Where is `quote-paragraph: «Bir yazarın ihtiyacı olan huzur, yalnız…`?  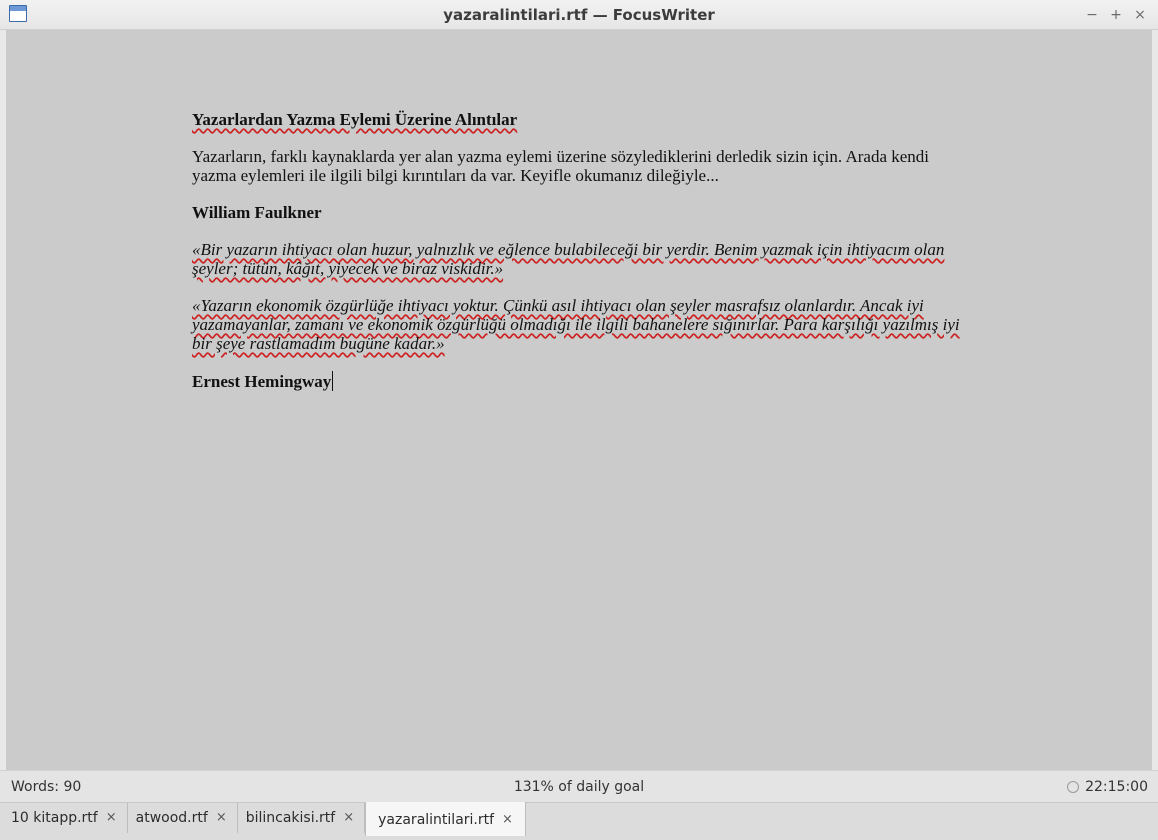
quote-paragraph: «Bir yazarın ihtiyacı olan huzur, yalnız… is located at coordinates (568, 259).